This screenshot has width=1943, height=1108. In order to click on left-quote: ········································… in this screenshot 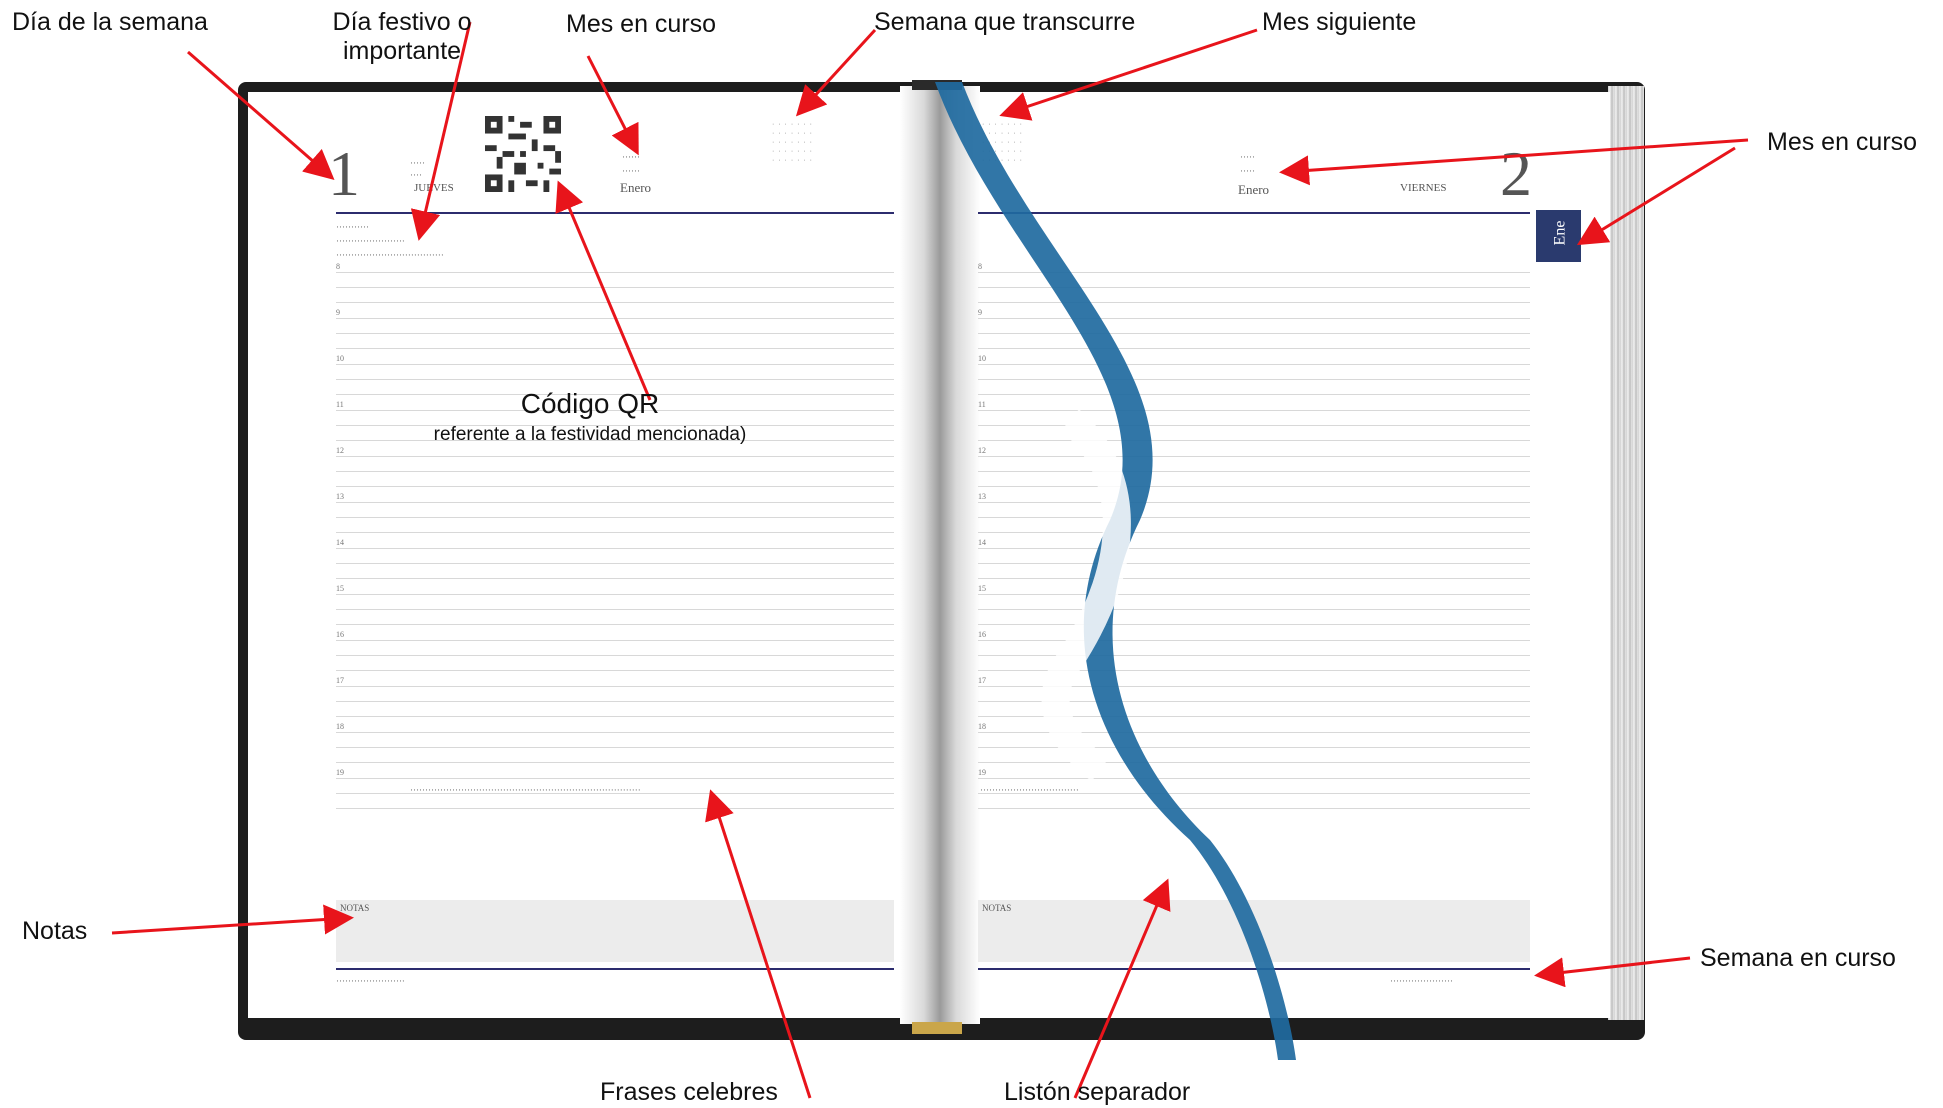, I will do `click(525, 790)`.